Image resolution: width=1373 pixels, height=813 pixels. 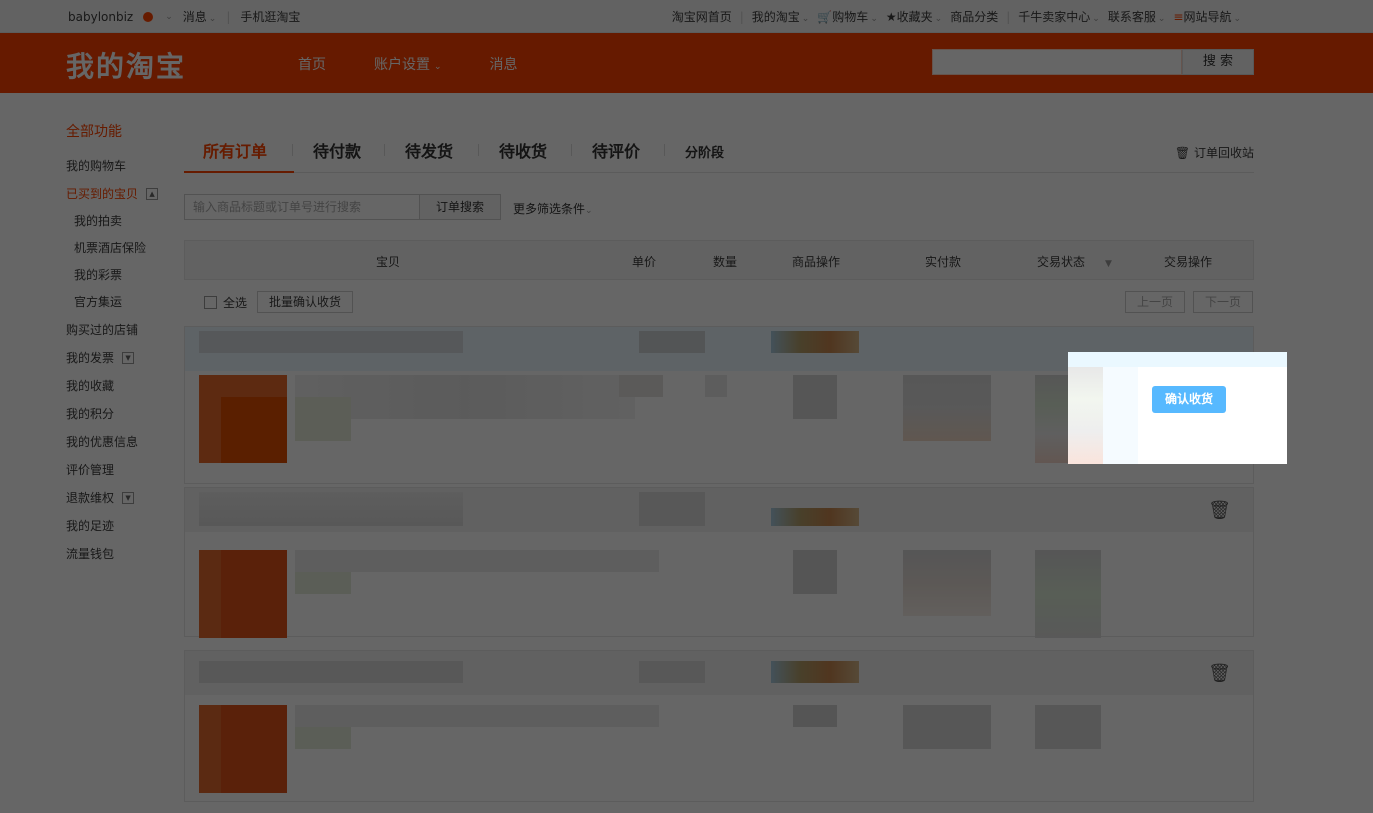 What do you see at coordinates (100, 17) in the screenshot?
I see `username-link: babylonbiz` at bounding box center [100, 17].